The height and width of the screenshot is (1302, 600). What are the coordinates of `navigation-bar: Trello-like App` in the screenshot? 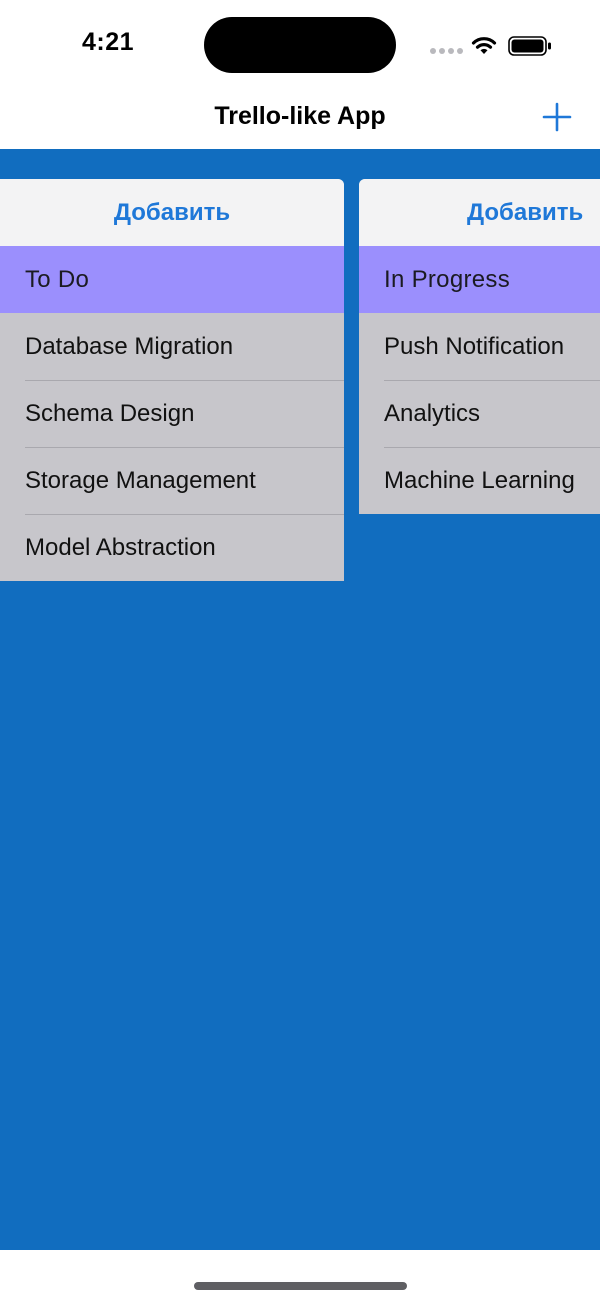 It's located at (300, 120).